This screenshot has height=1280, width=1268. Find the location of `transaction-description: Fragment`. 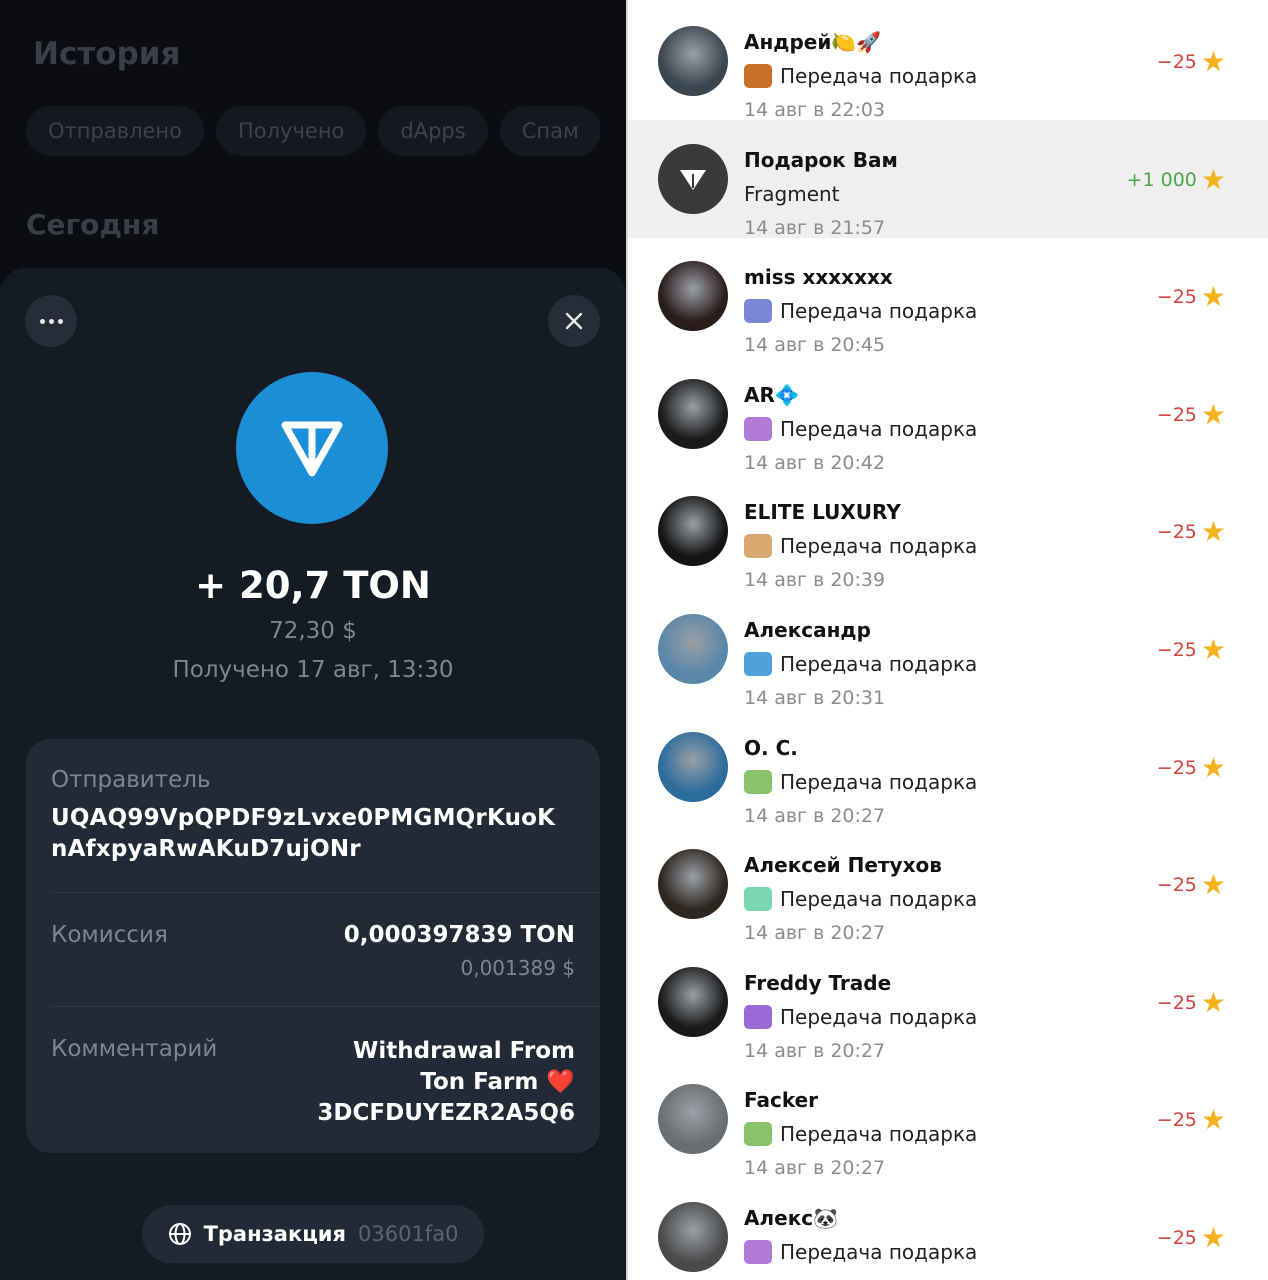

transaction-description: Fragment is located at coordinates (792, 194).